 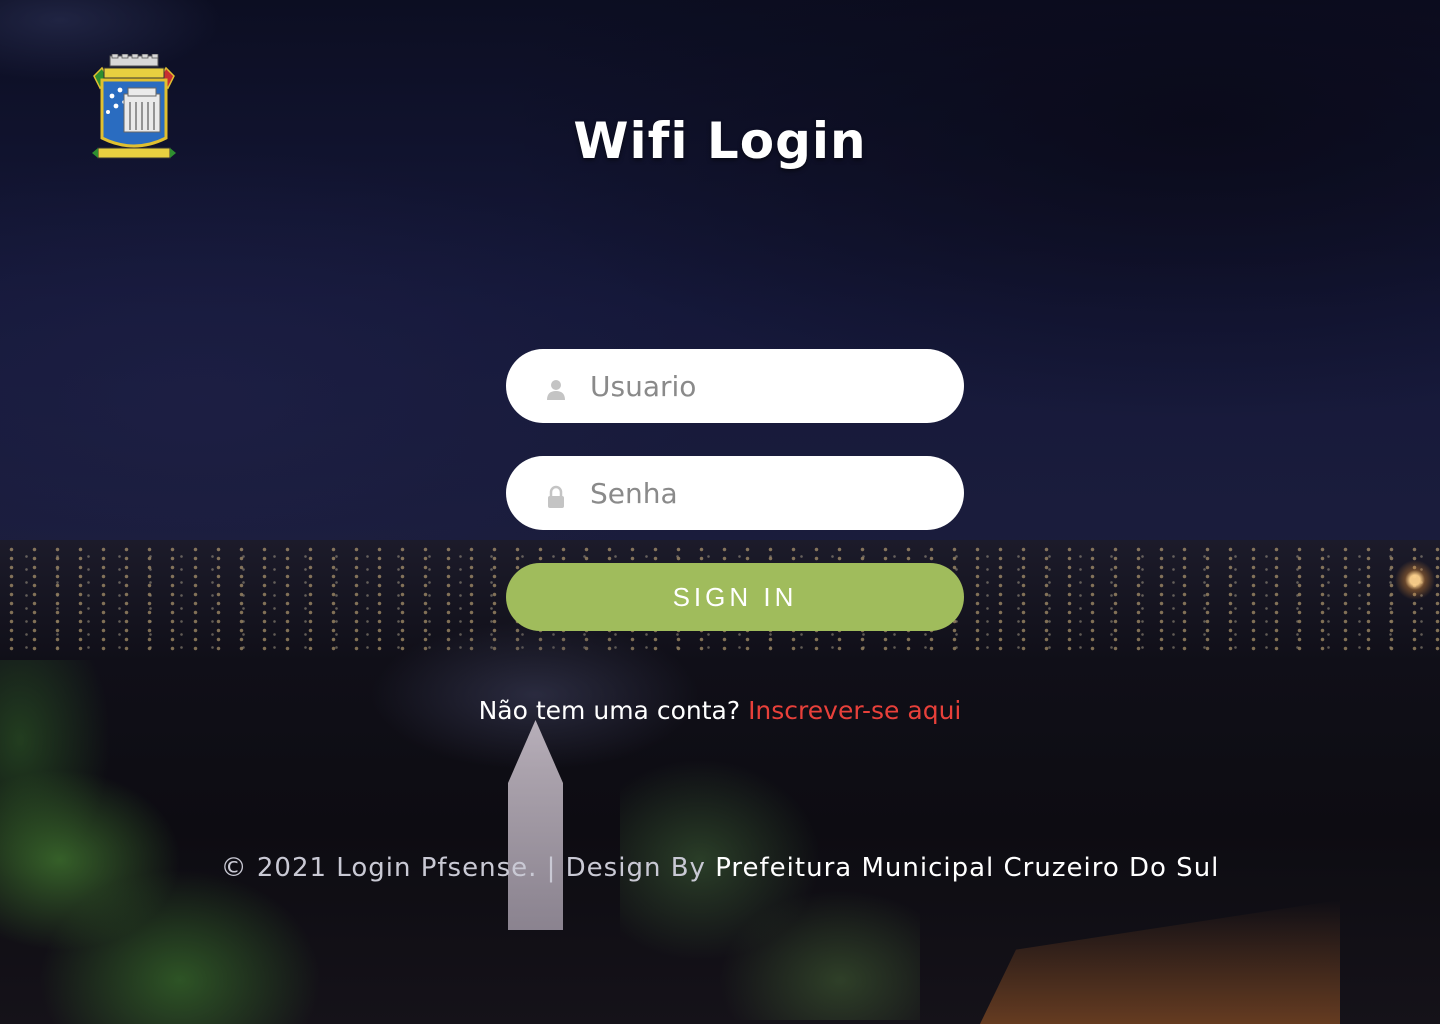 I want to click on username-field, so click(x=735, y=386).